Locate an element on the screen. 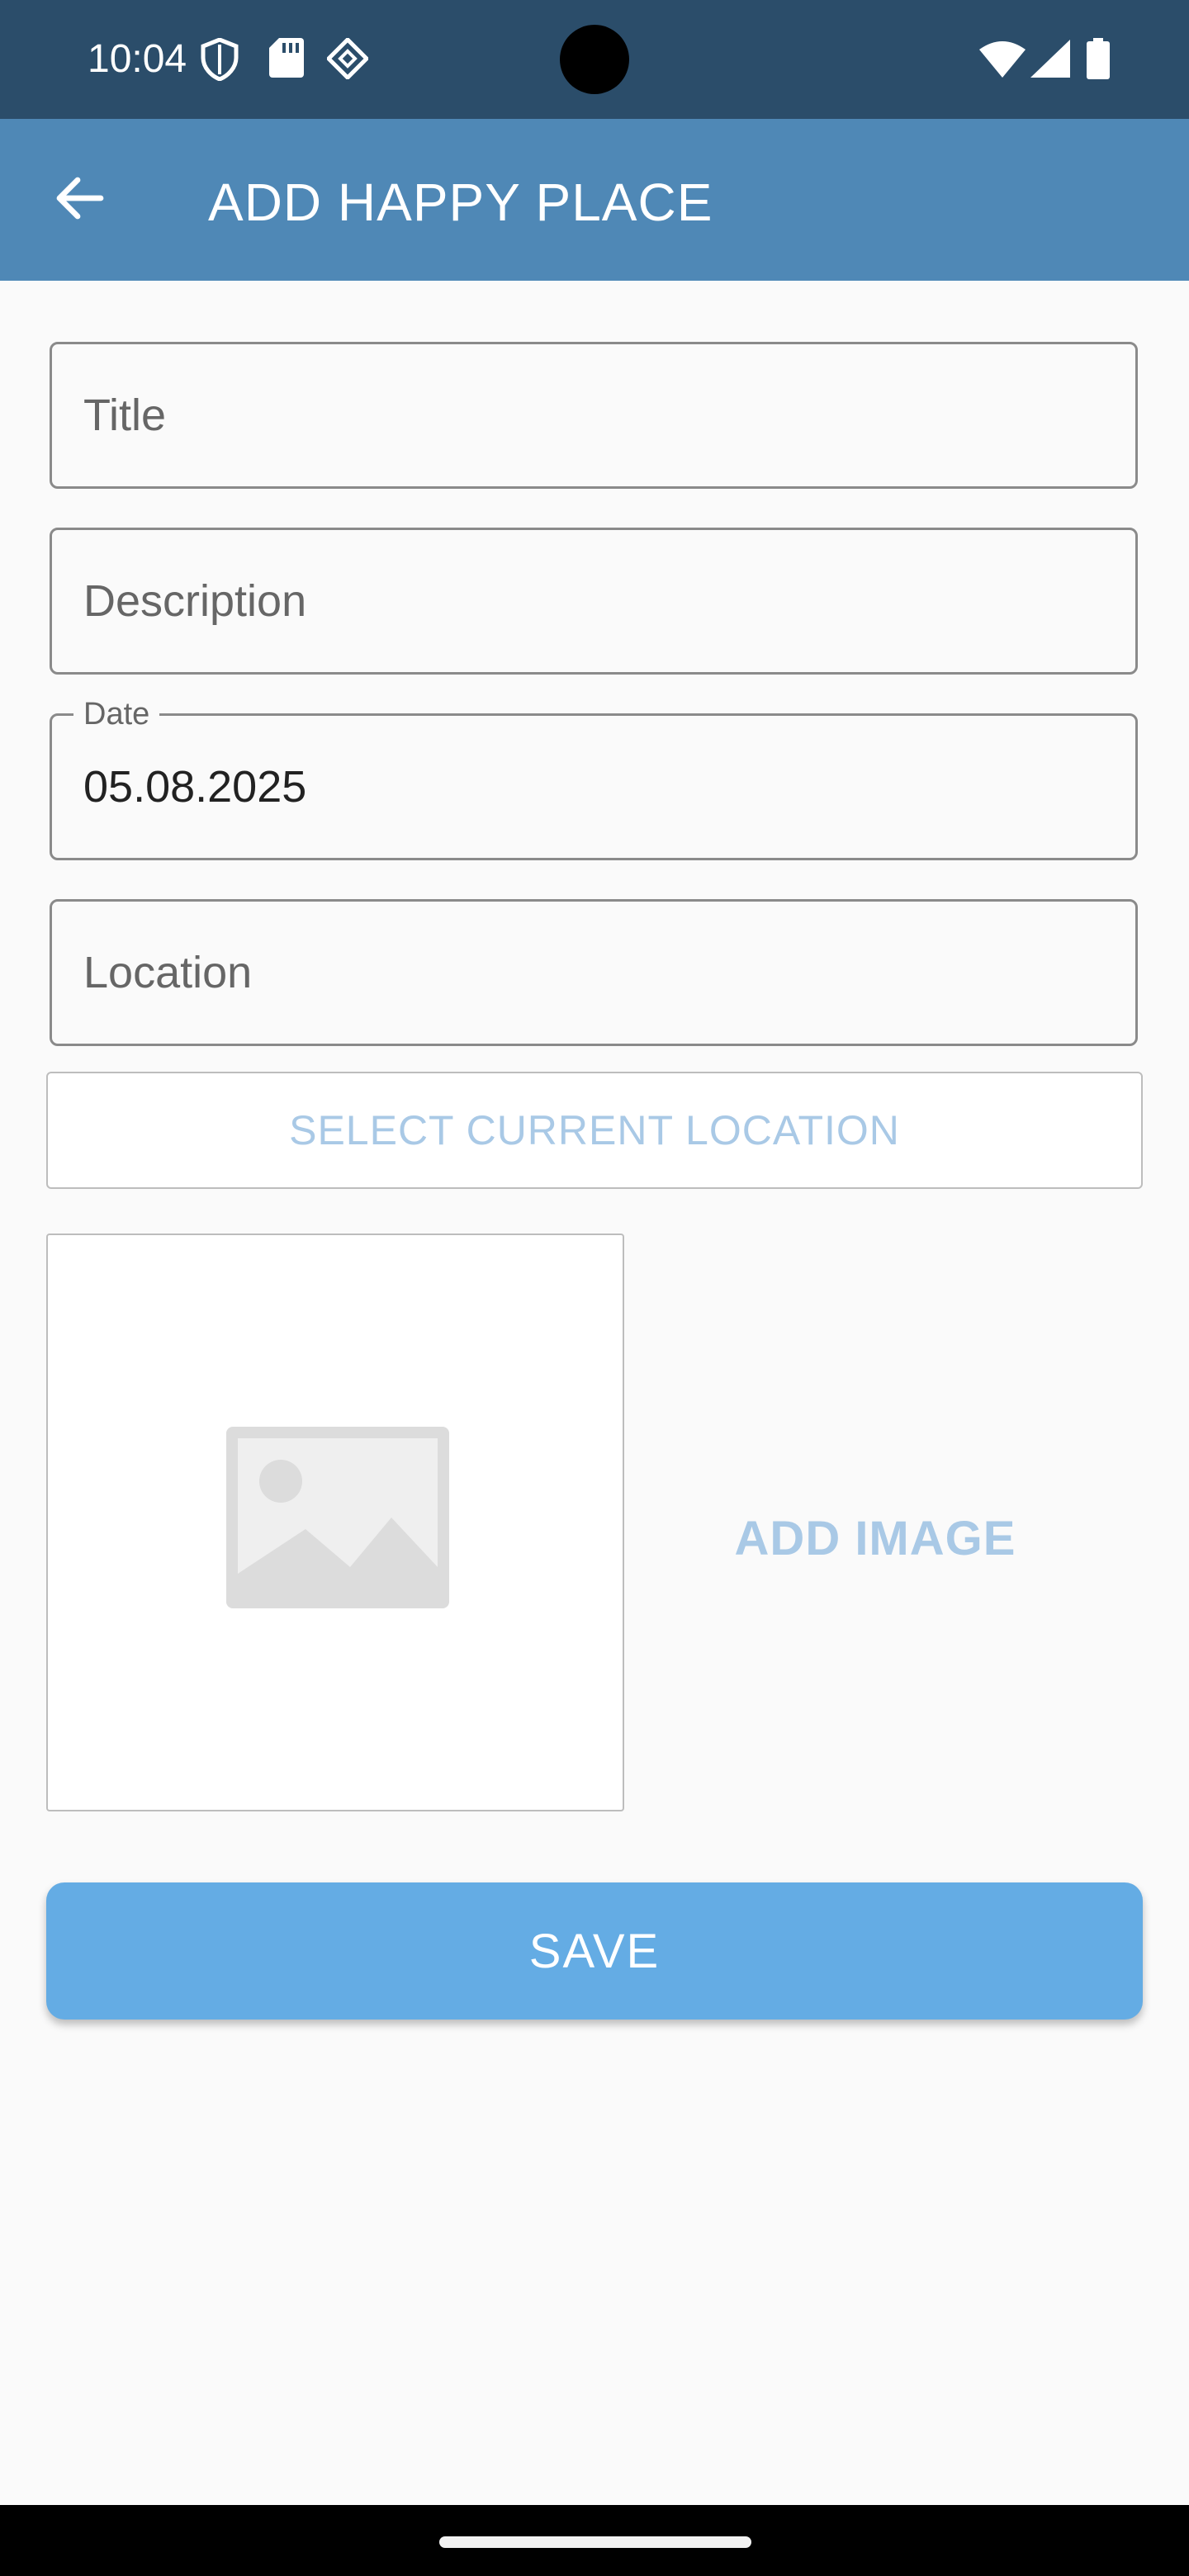 This screenshot has height=2576, width=1189. back-button is located at coordinates (79, 200).